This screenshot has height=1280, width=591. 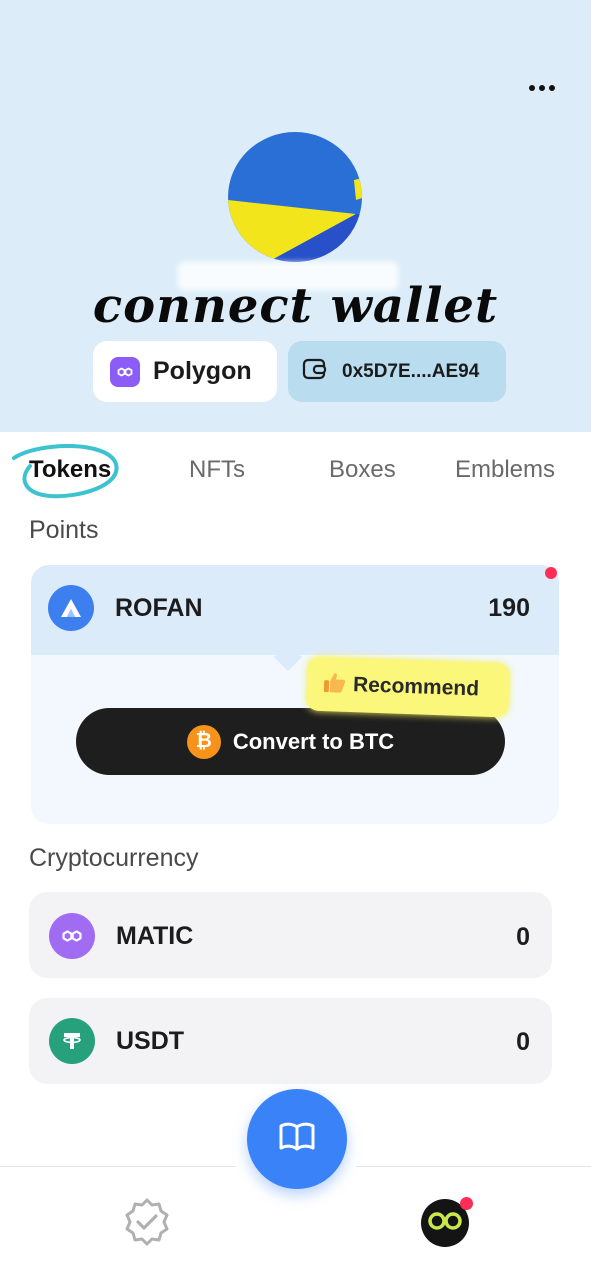 What do you see at coordinates (65, 471) in the screenshot?
I see `tab-highlight-scribble` at bounding box center [65, 471].